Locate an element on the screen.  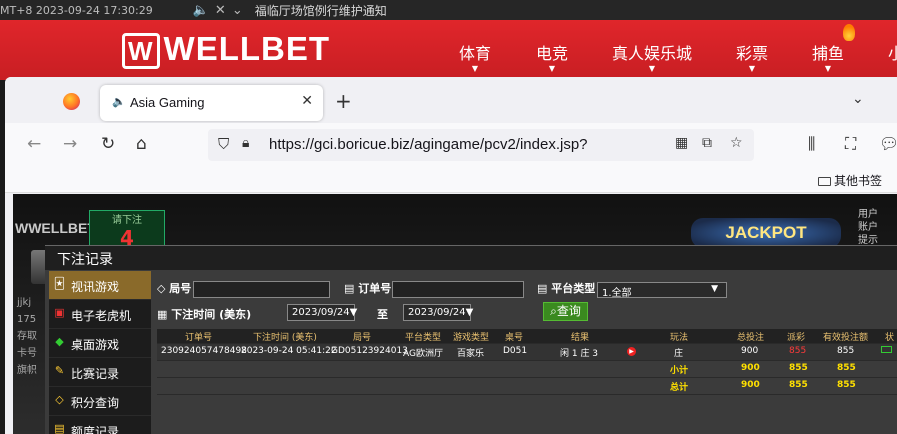
nav-live-casino: 真人娱乐城 ▼ is located at coordinates (652, 56).